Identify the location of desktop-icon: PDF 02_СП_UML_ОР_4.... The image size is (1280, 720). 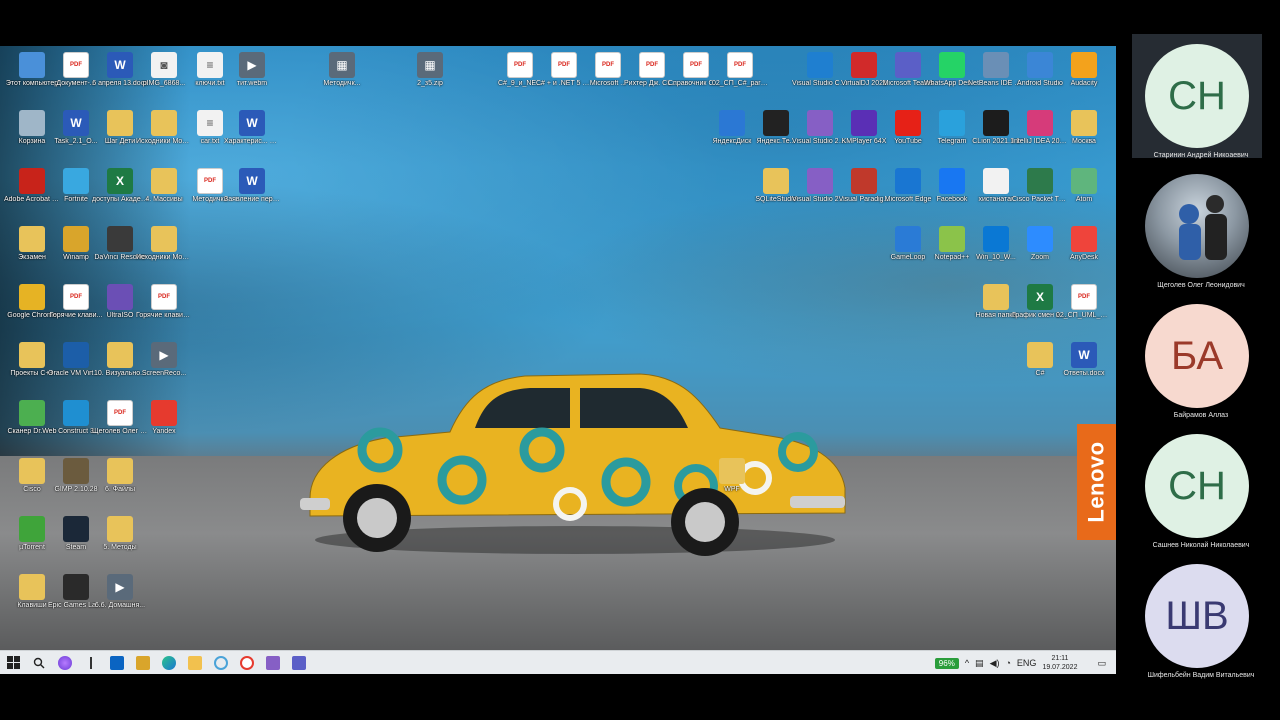
(1084, 309).